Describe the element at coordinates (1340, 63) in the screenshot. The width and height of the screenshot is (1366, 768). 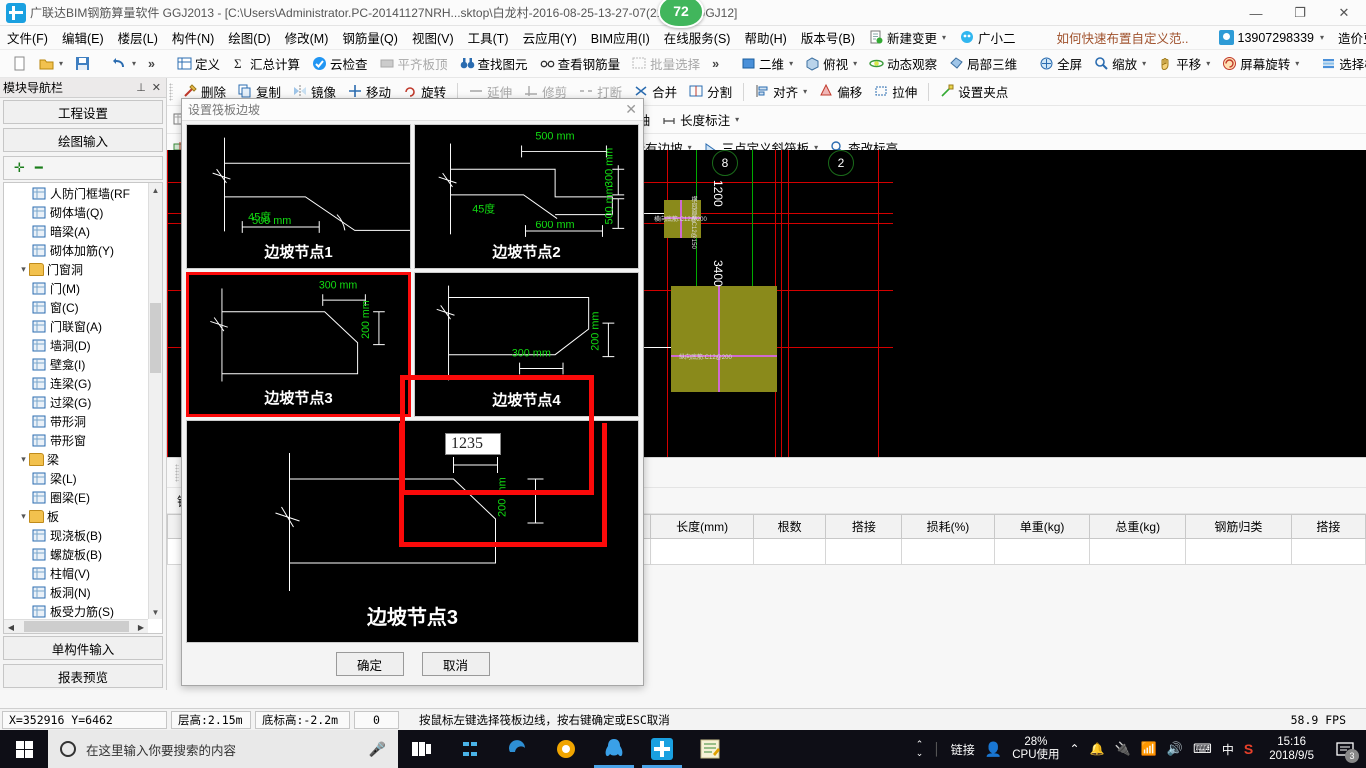
I see `select-floor-button: 选择楼层` at that location.